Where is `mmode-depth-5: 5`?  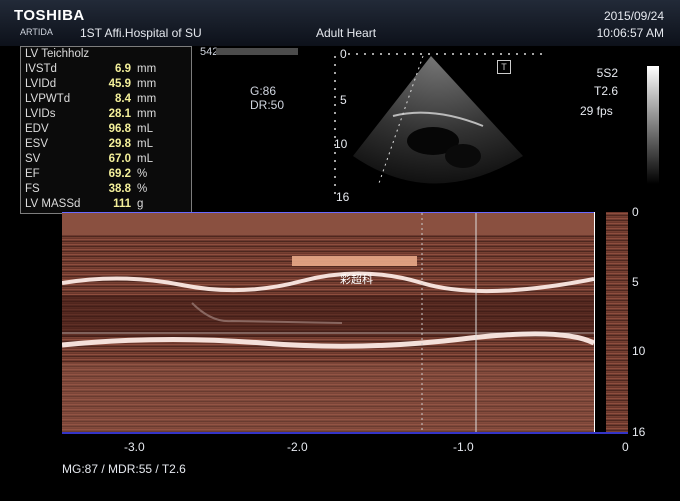
mmode-depth-5: 5 is located at coordinates (635, 282).